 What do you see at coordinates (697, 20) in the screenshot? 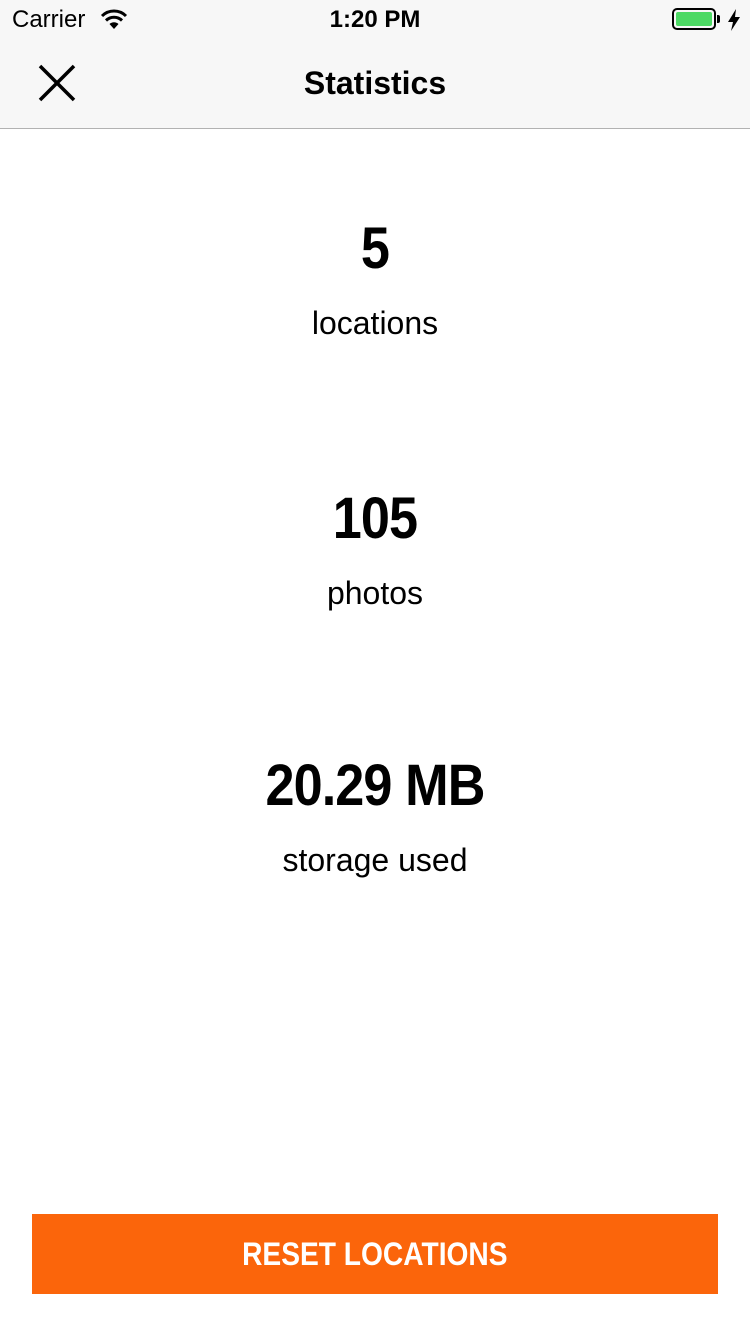
I see `battery-icon` at bounding box center [697, 20].